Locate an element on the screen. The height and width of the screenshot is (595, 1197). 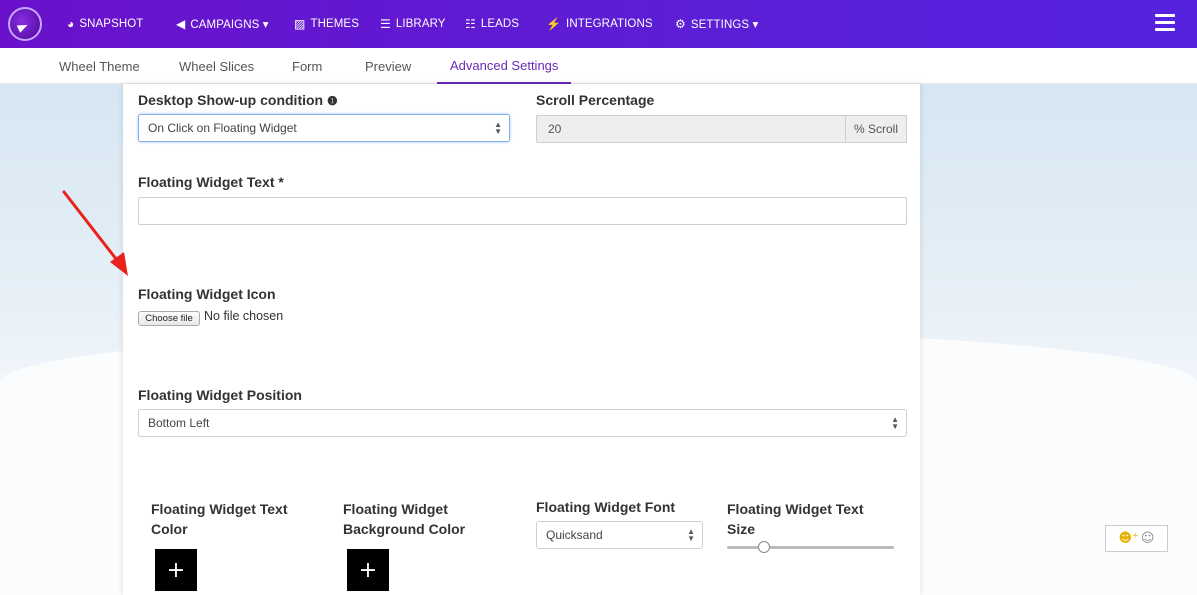
nav-leads-label: LEADS is located at coordinates (500, 24).